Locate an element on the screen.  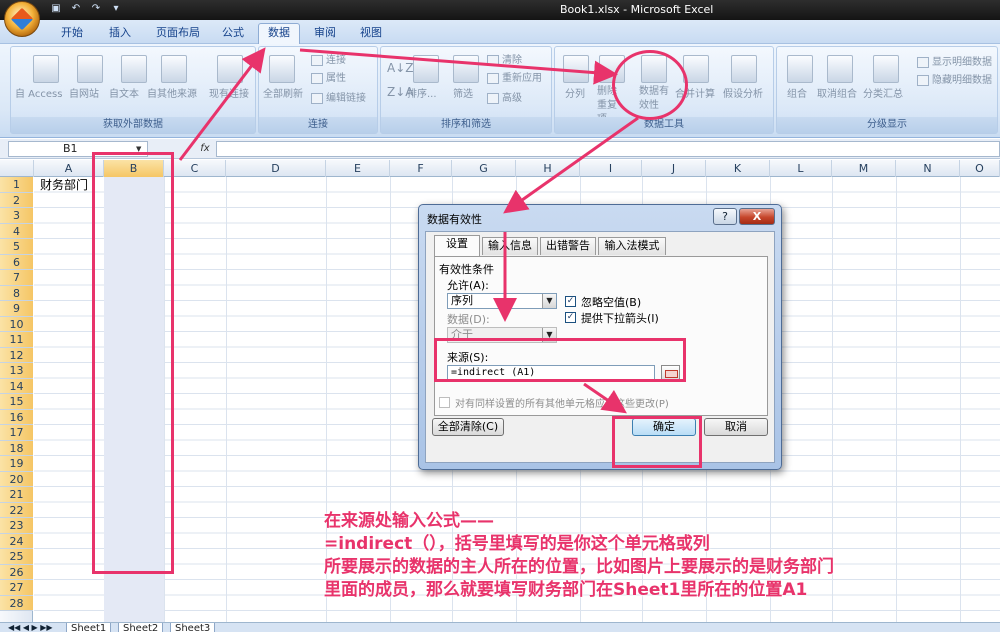
save-icon: ▣ is located at coordinates (56, 9).